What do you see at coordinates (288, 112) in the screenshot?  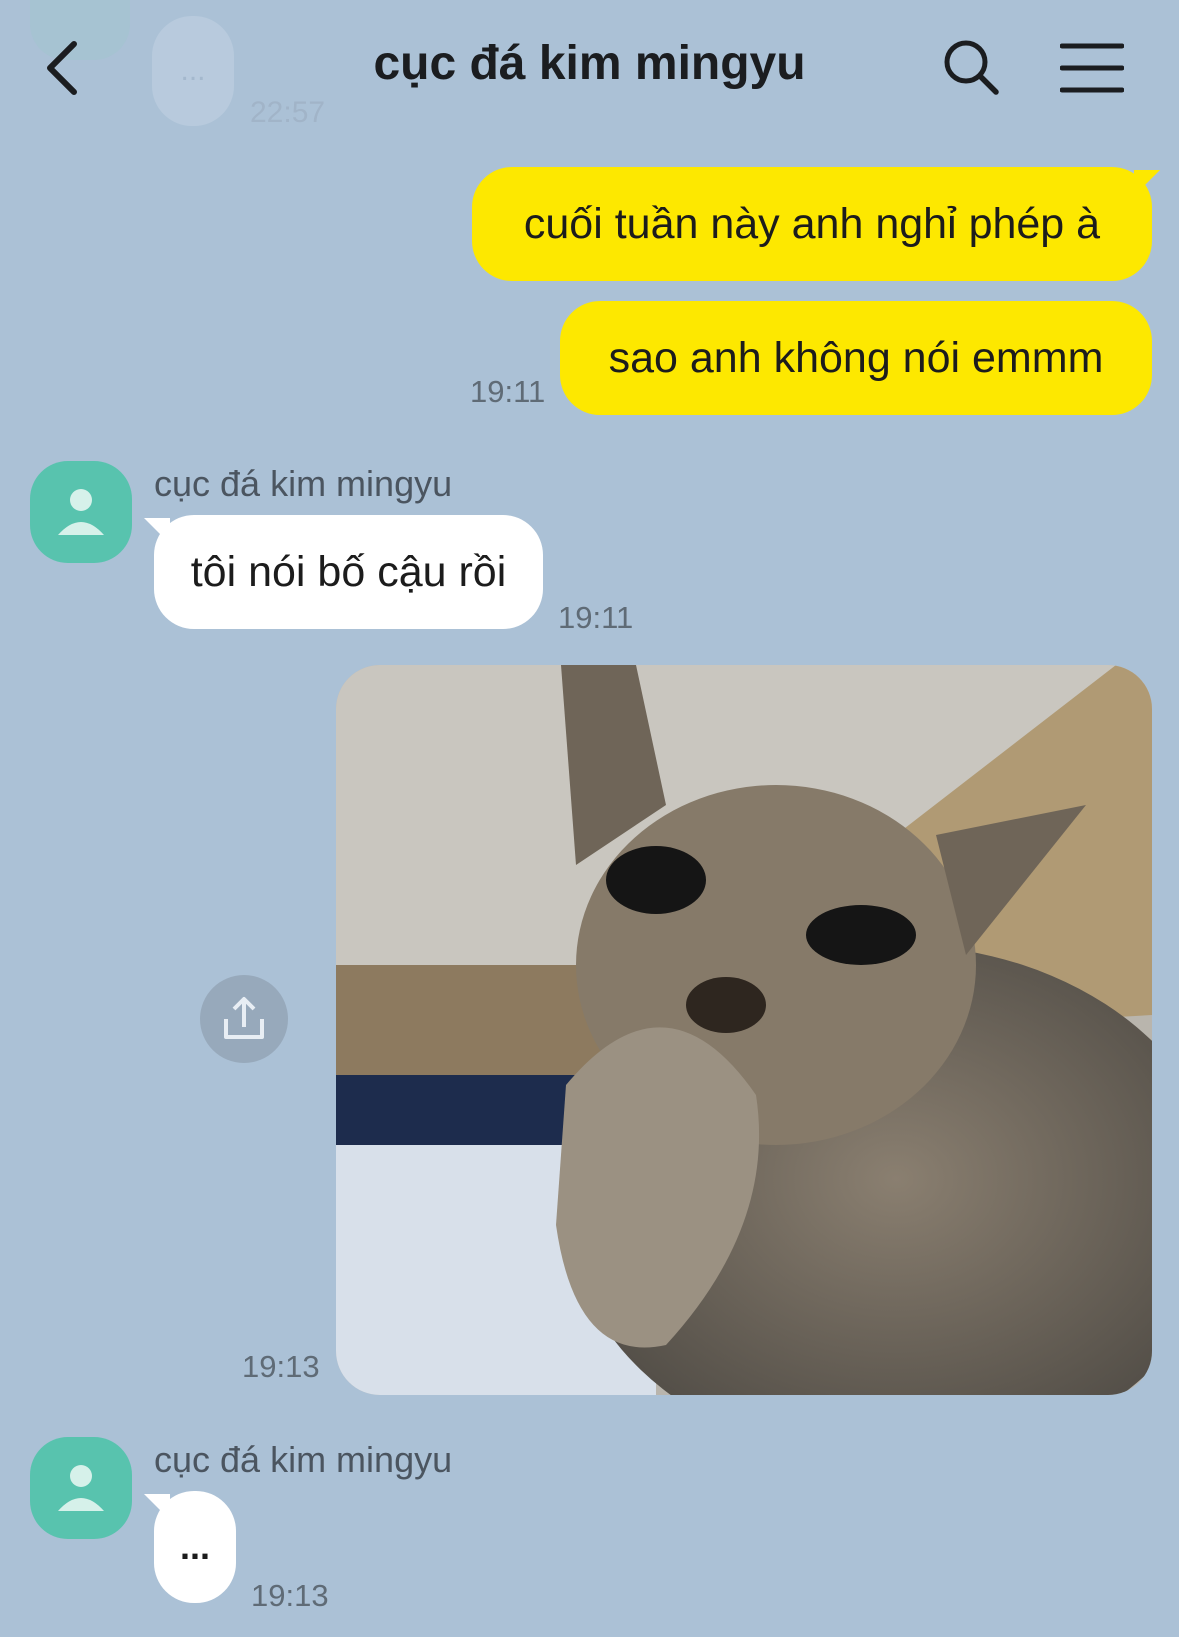 I see `previous-message-time: 22:57` at bounding box center [288, 112].